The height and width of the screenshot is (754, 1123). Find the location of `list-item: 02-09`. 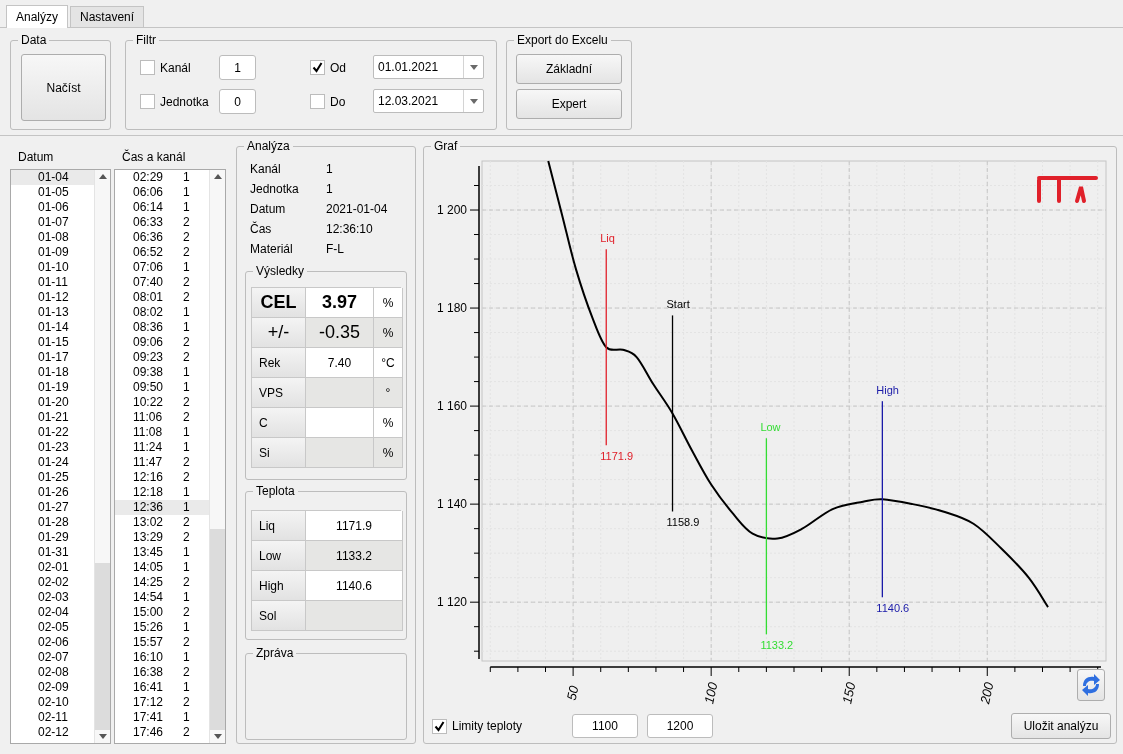

list-item: 02-09 is located at coordinates (52, 687).